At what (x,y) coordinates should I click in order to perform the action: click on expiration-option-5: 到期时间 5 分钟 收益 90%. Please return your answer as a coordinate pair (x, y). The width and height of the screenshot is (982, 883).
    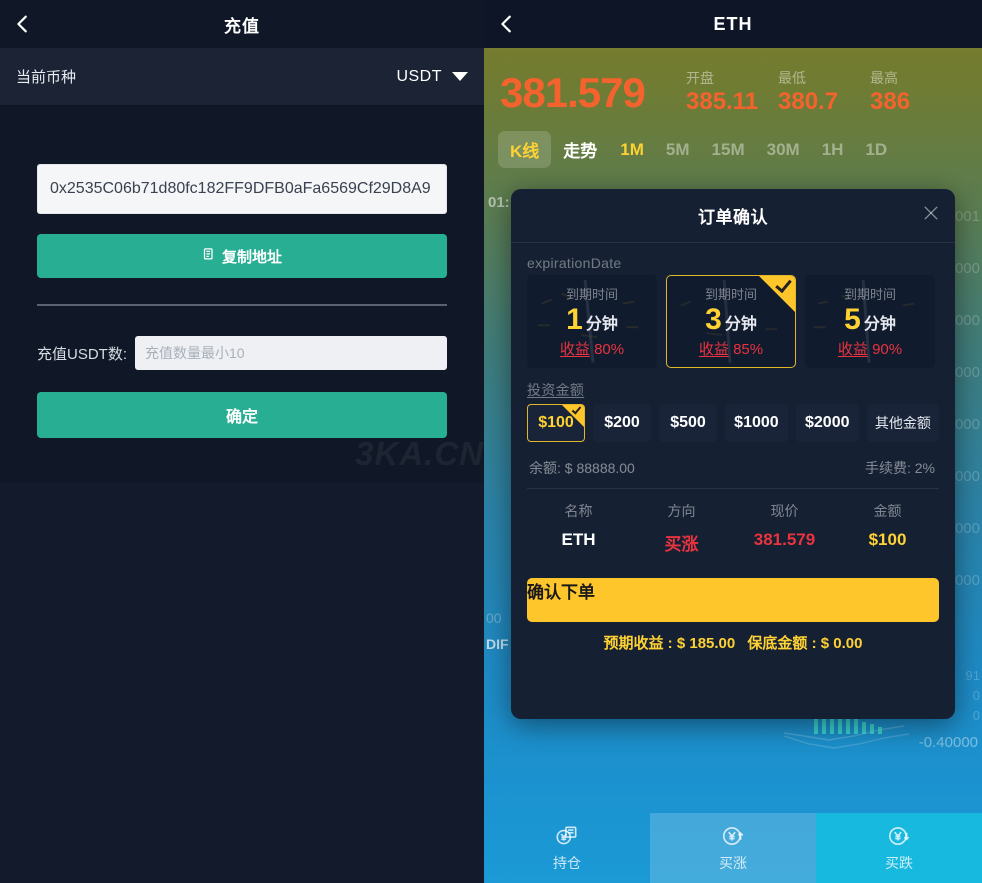
    Looking at the image, I should click on (870, 321).